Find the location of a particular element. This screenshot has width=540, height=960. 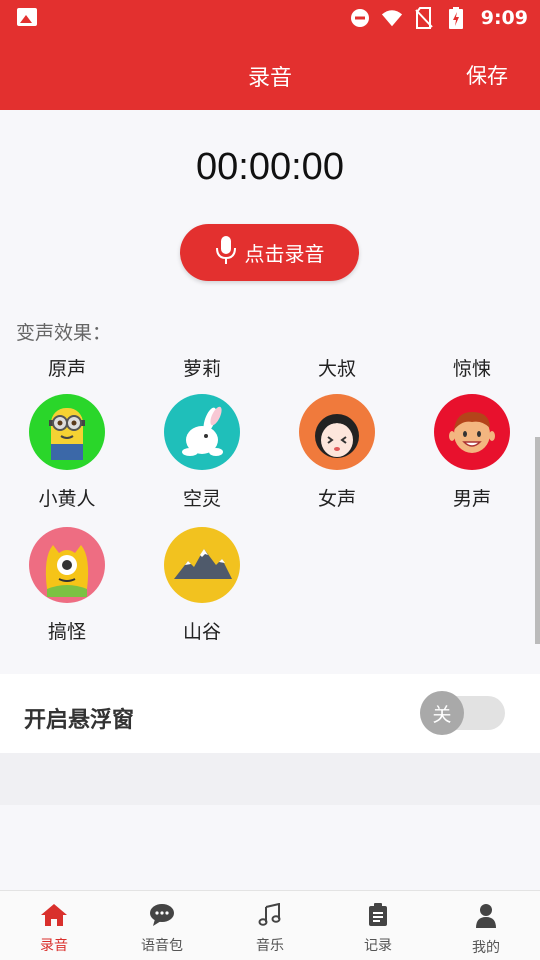

music-note-icon is located at coordinates (270, 916).